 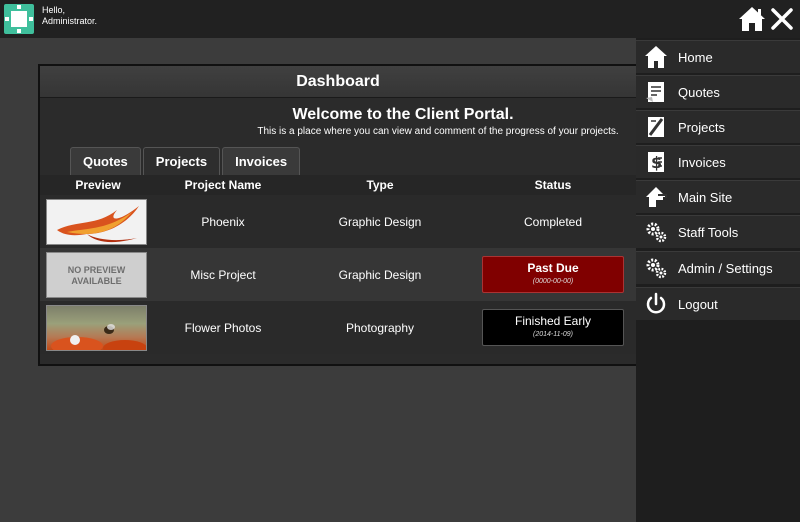 What do you see at coordinates (223, 221) in the screenshot?
I see `project-name: Phoenix` at bounding box center [223, 221].